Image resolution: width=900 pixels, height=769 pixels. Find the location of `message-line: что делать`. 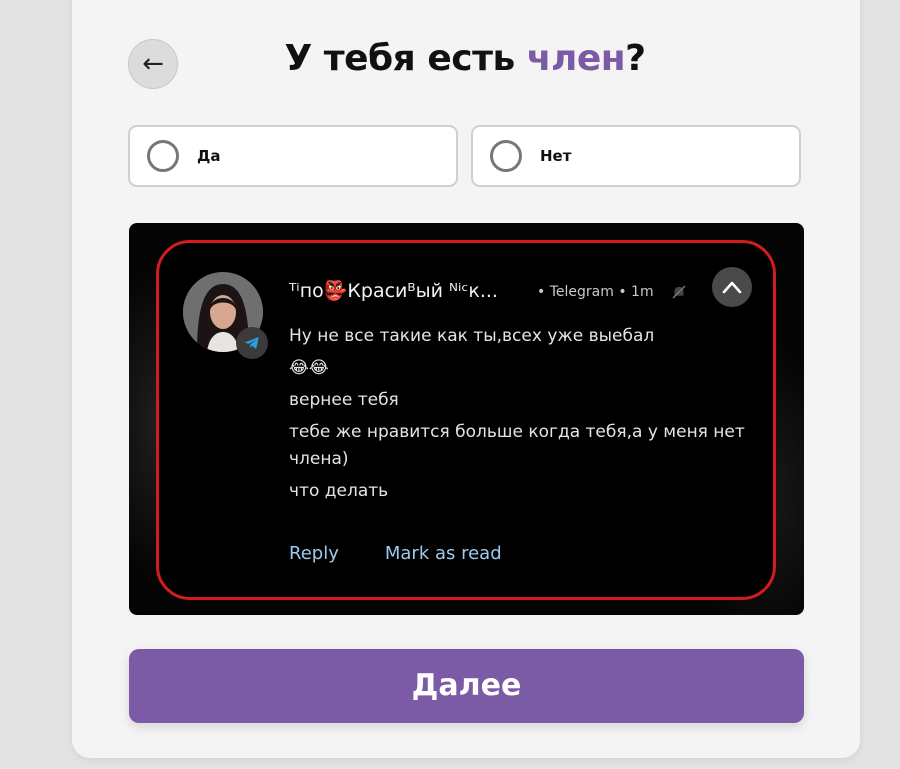

message-line: что делать is located at coordinates (339, 491).